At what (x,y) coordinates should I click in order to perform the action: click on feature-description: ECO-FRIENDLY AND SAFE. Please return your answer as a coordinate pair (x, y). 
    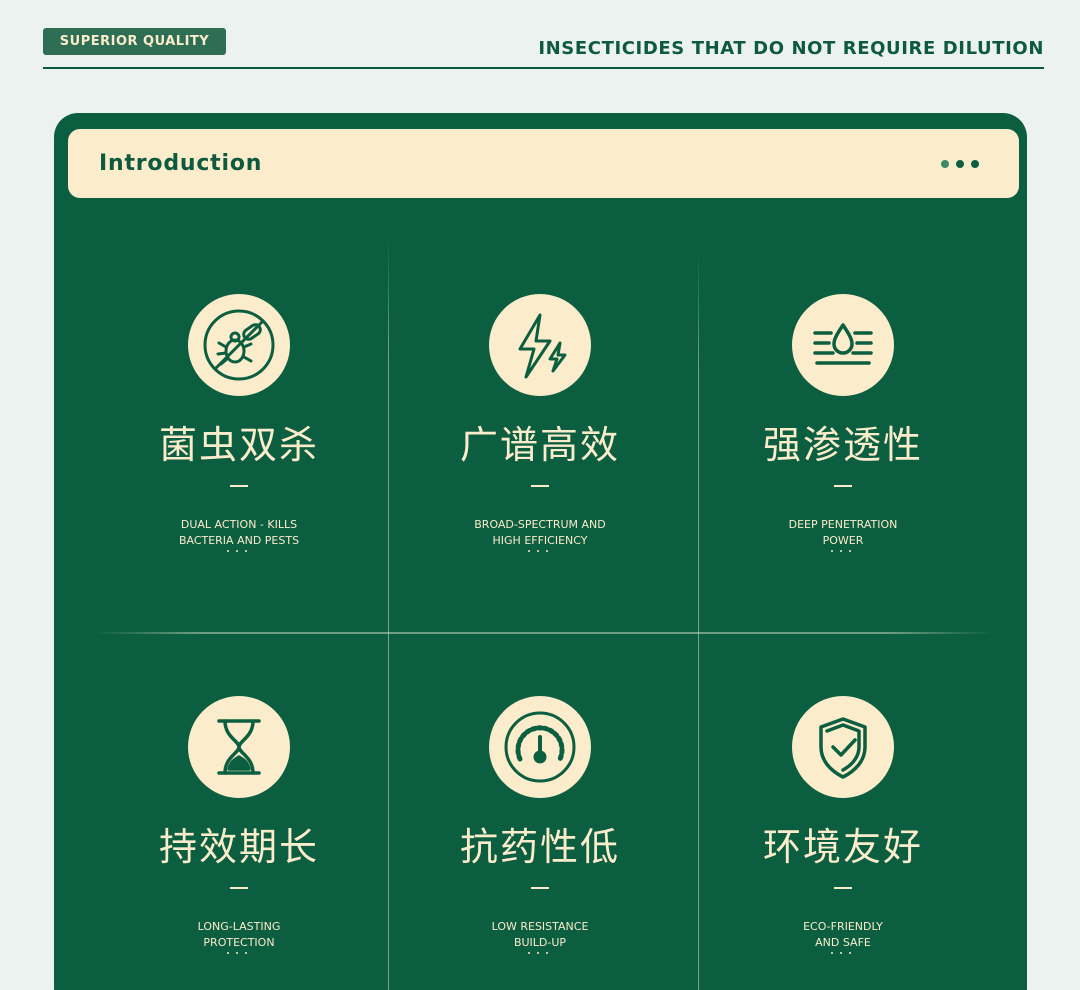
    Looking at the image, I should click on (843, 934).